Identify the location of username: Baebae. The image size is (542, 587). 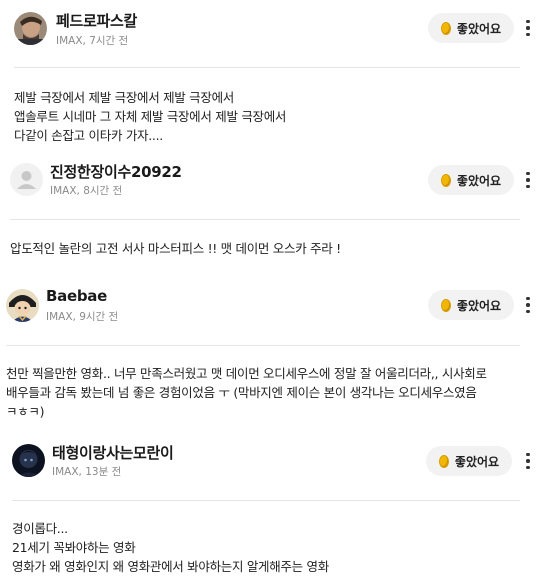
(76, 296).